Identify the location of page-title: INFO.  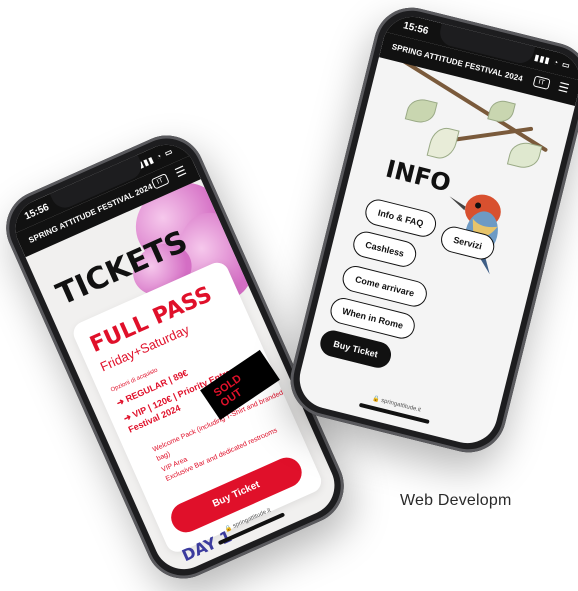
(418, 176).